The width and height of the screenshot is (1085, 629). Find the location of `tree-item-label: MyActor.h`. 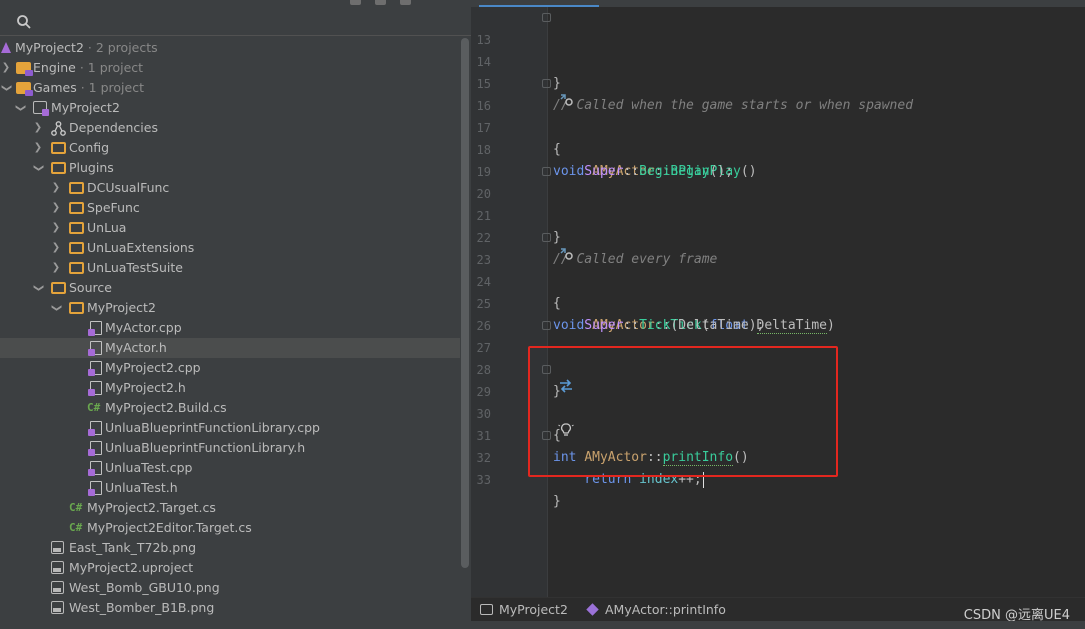

tree-item-label: MyActor.h is located at coordinates (136, 347).